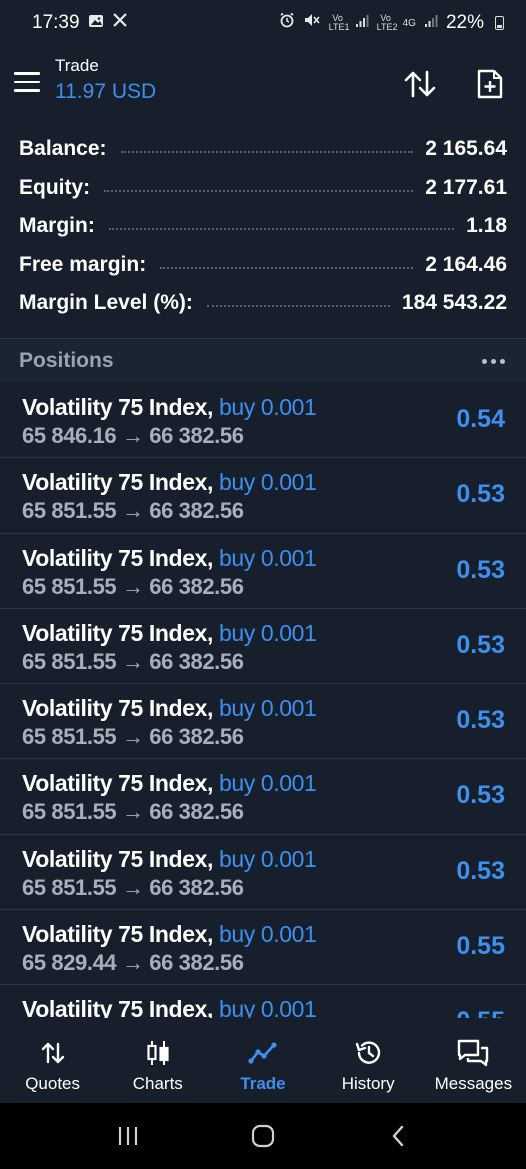 This screenshot has width=526, height=1169. What do you see at coordinates (57, 226) in the screenshot?
I see `margin-label: Margin:` at bounding box center [57, 226].